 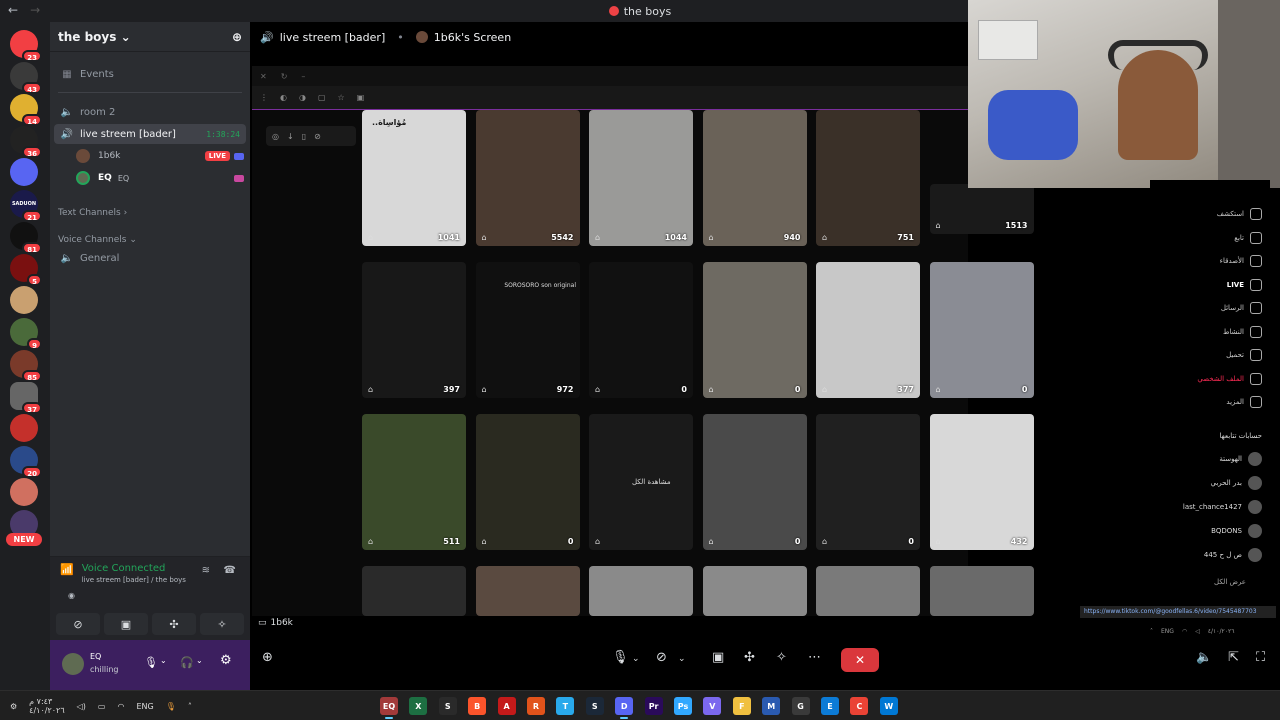 I want to click on tiktok-nav-item: استكشف, so click(x=1239, y=214).